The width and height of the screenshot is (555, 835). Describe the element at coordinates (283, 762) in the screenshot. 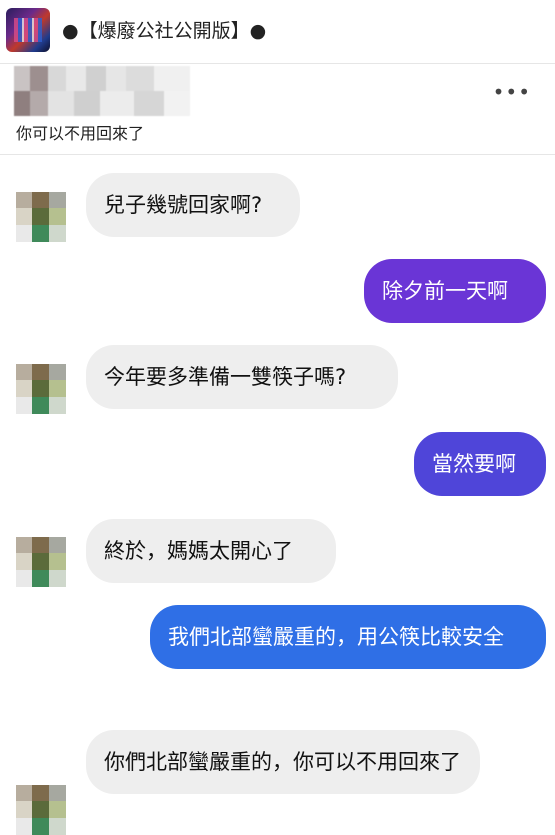

I see `incoming-message: 你們北部蠻嚴重的，你可以不用回來了` at that location.